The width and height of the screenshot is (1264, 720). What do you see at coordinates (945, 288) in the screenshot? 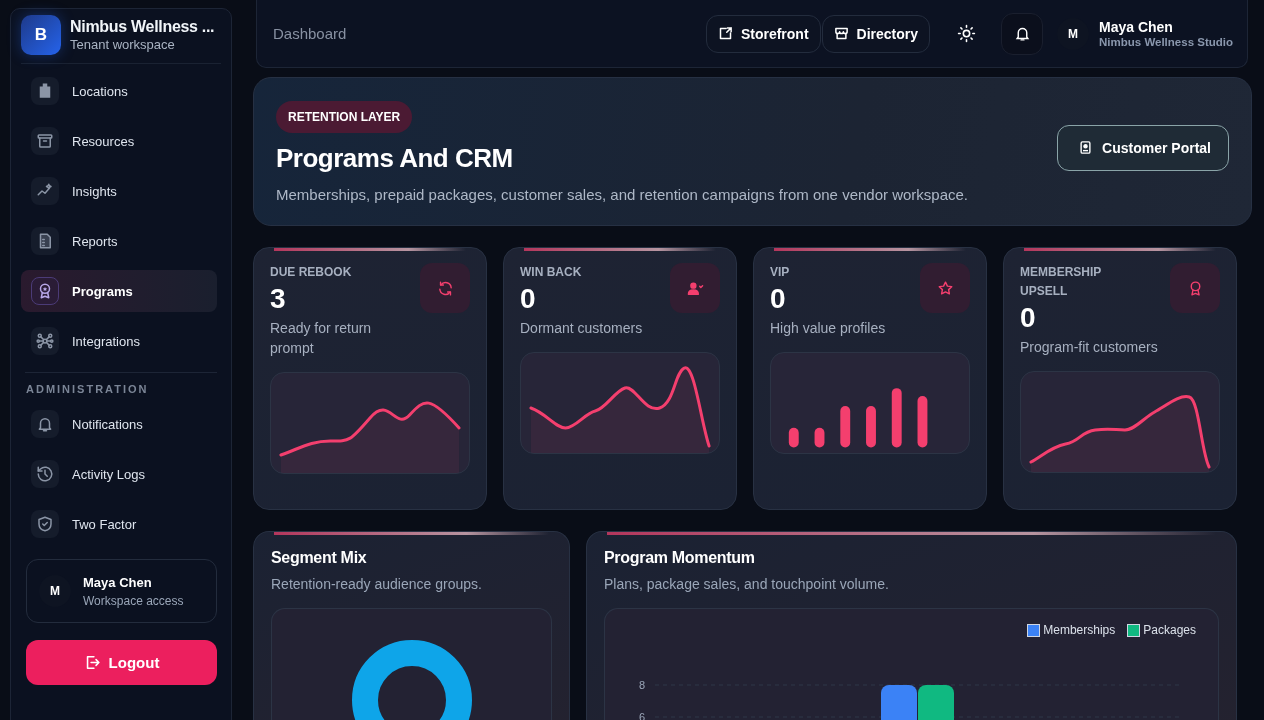
I see `star-icon` at bounding box center [945, 288].